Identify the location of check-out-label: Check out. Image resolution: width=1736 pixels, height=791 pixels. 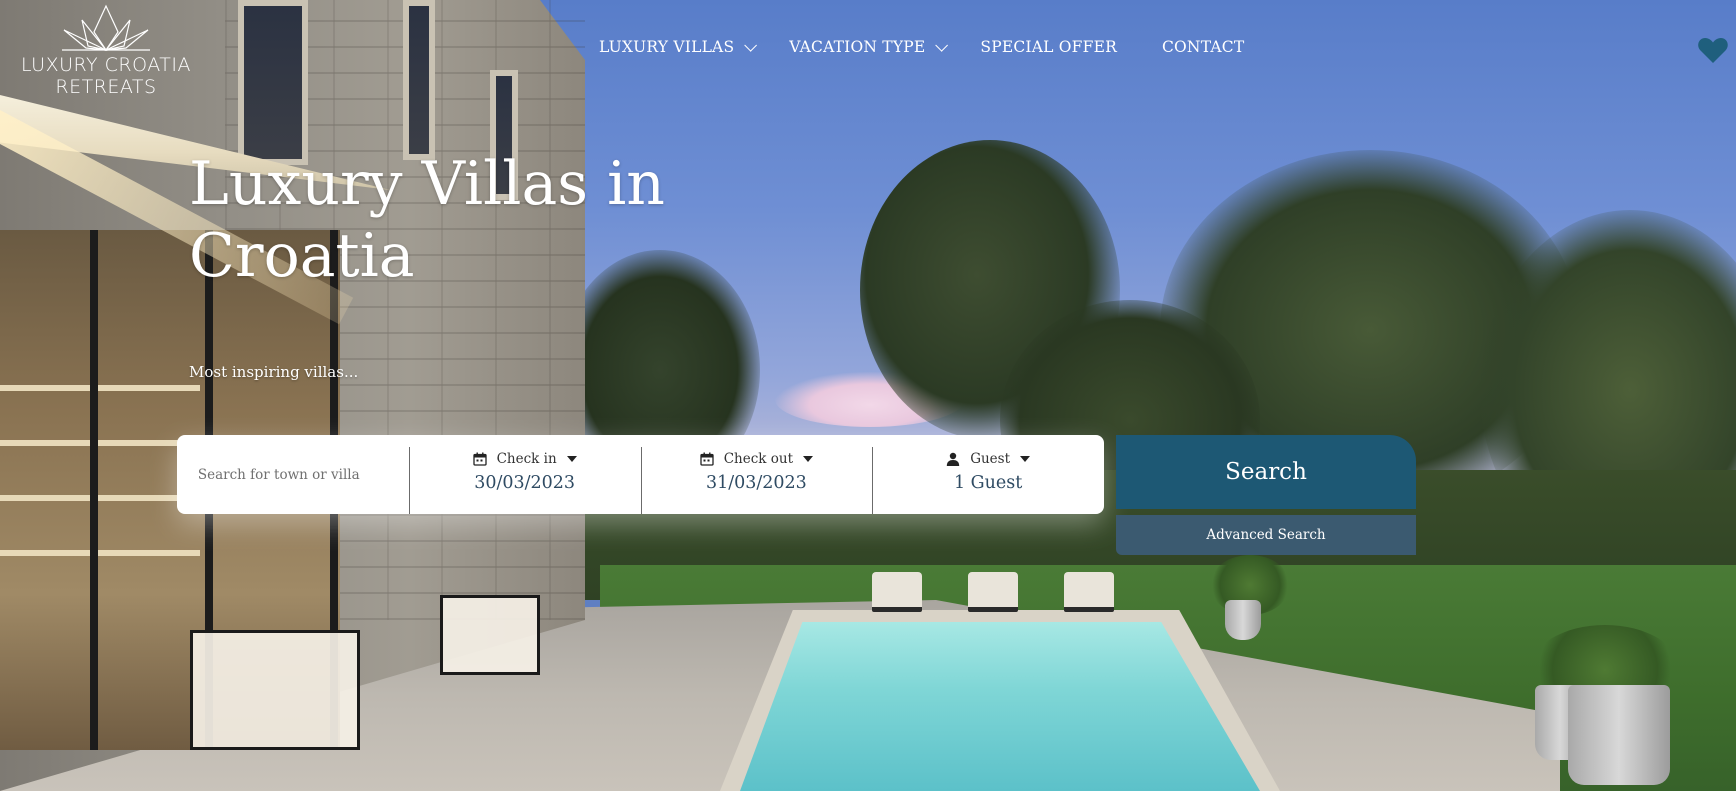
(758, 458).